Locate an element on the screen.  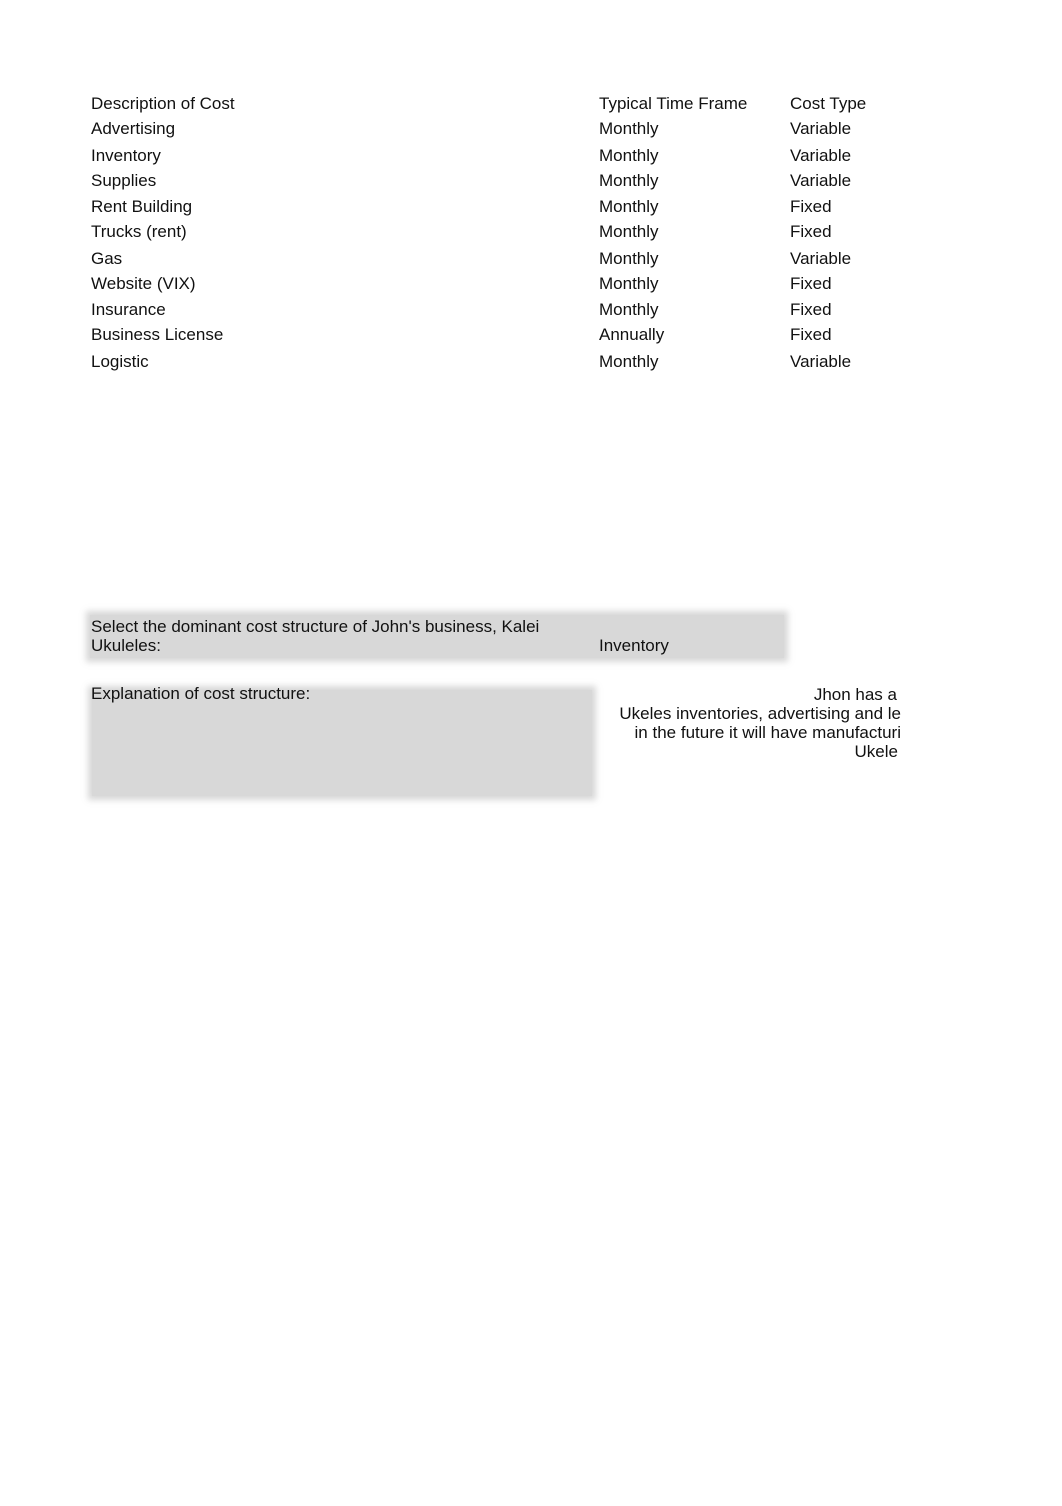
explanation-line: Jhon has a is located at coordinates (855, 694).